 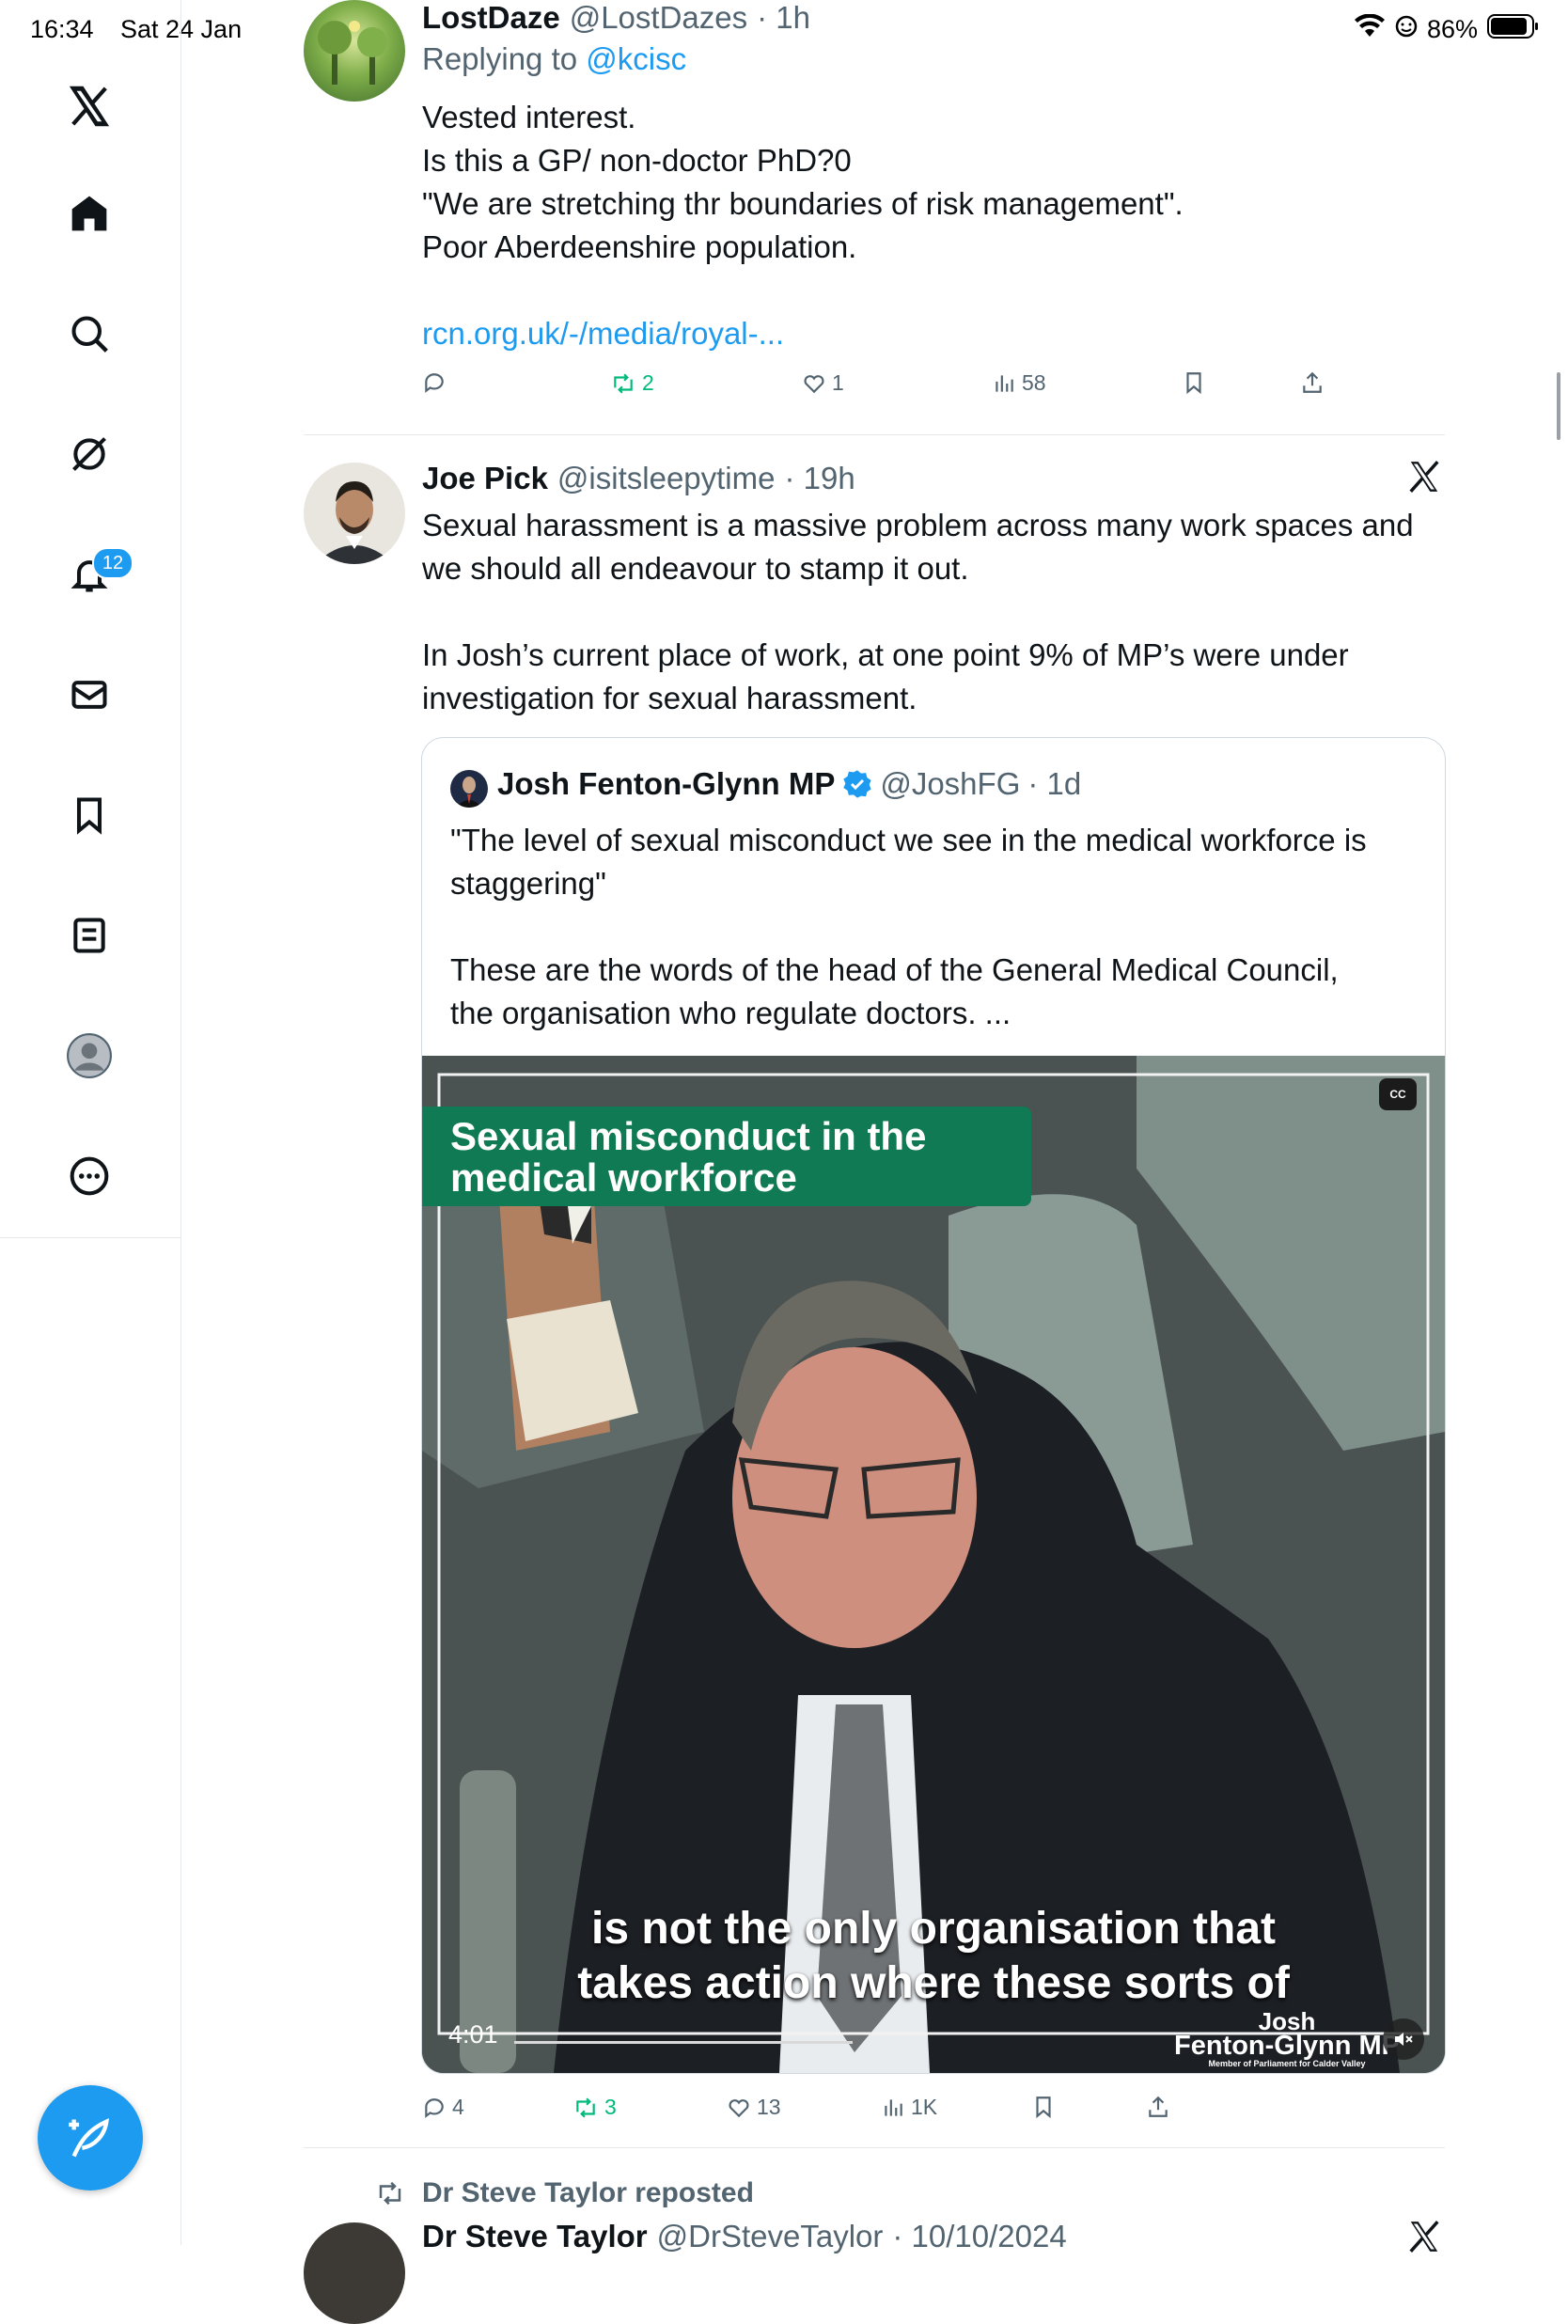 I want to click on reply-button, so click(x=434, y=382).